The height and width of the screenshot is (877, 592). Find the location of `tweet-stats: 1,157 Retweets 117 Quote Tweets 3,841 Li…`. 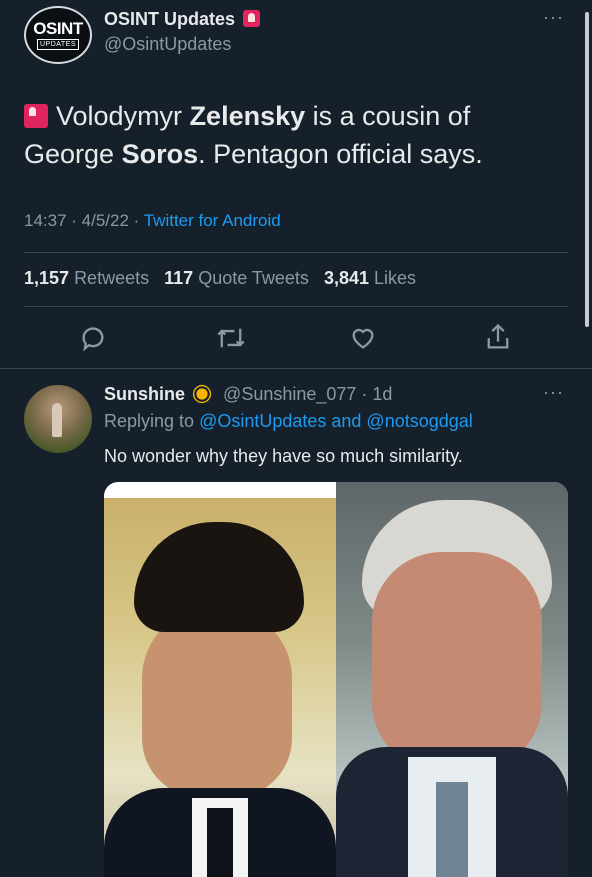

tweet-stats: 1,157 Retweets 117 Quote Tweets 3,841 Li… is located at coordinates (220, 278).